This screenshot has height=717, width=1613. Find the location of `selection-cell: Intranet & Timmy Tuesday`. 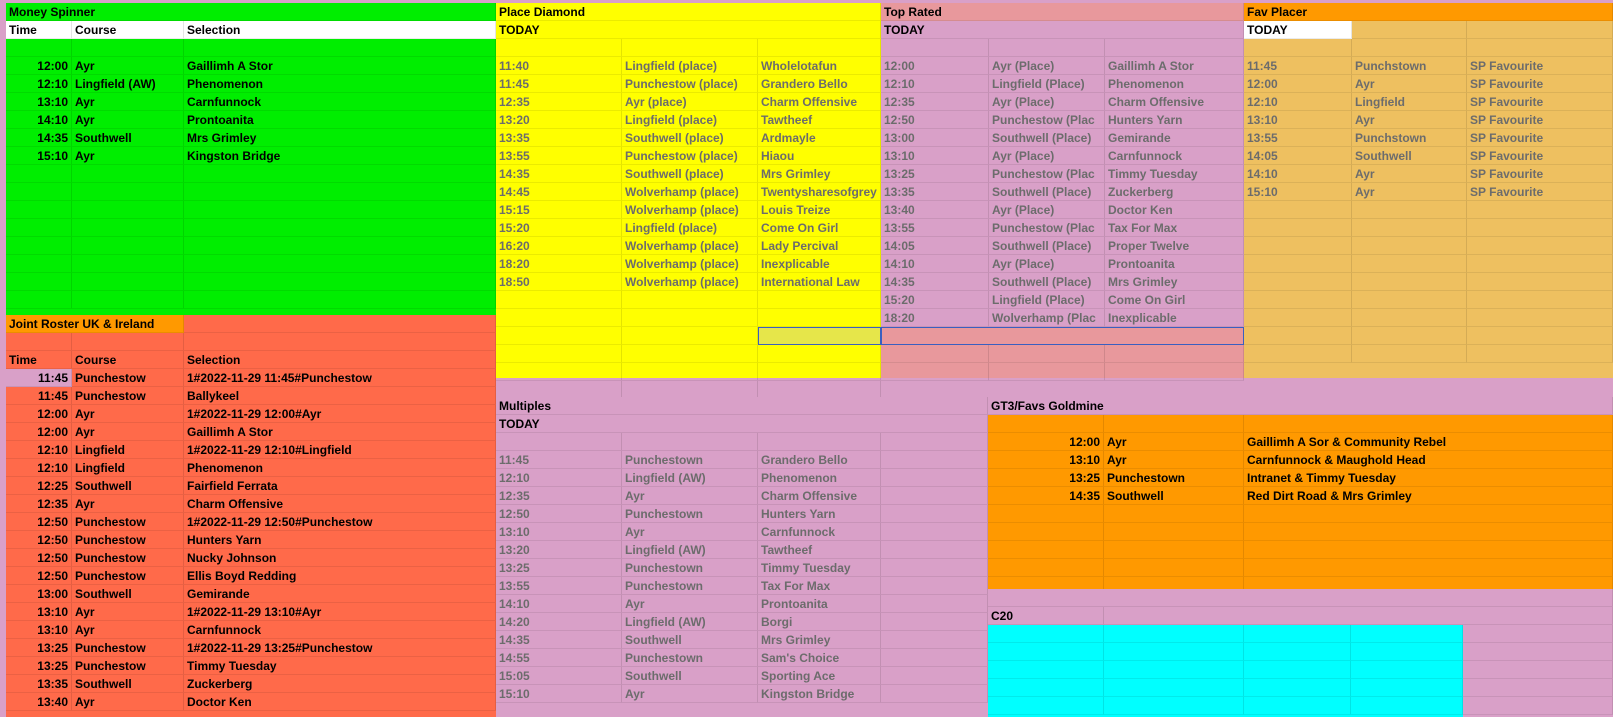

selection-cell: Intranet & Timmy Tuesday is located at coordinates (1428, 478).